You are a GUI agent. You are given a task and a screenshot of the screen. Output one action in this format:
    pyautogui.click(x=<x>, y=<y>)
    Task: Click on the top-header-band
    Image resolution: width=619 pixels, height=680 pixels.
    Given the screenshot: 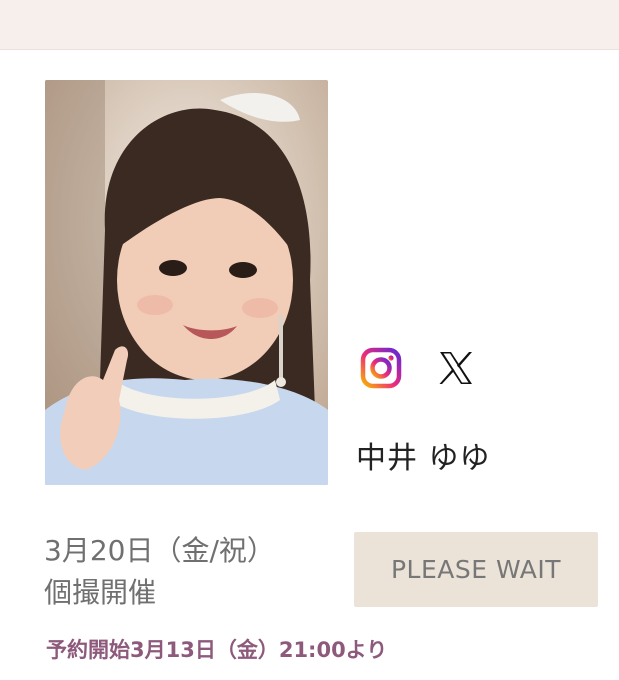 What is the action you would take?
    pyautogui.click(x=309, y=25)
    